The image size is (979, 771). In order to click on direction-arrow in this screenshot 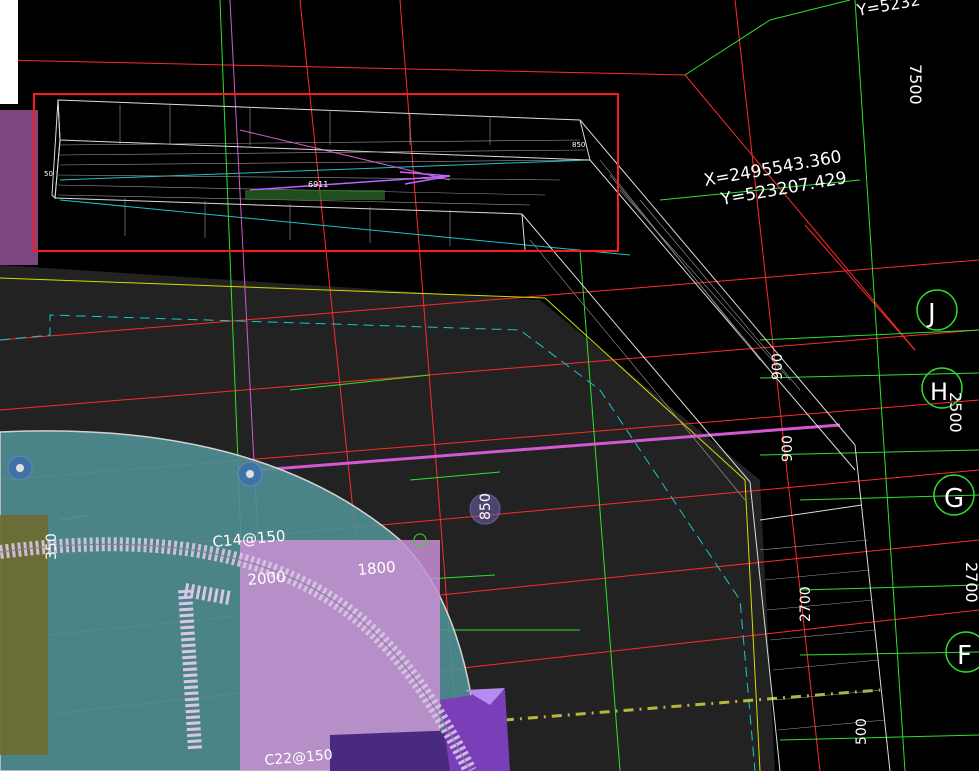, I will do `click(350, 181)`.